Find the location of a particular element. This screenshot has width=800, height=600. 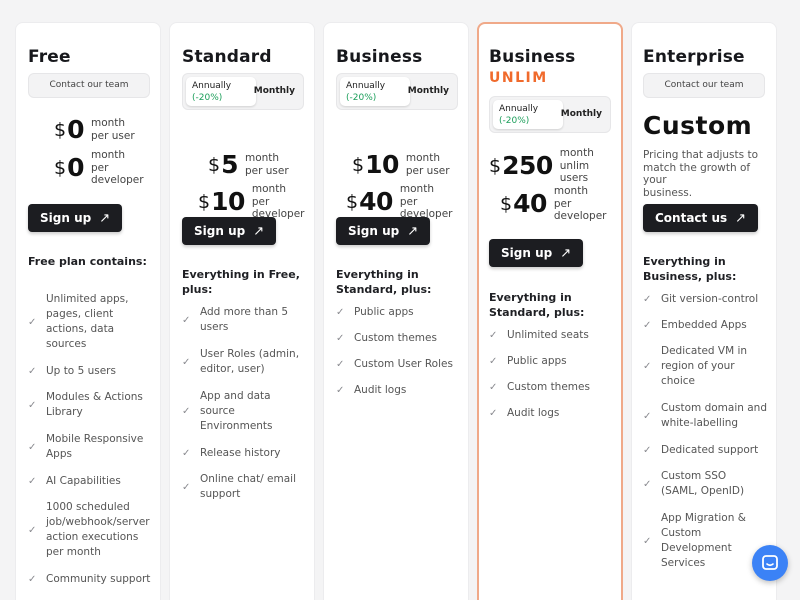

feature-item: ✓ Up to 5 users is located at coordinates (72, 371).